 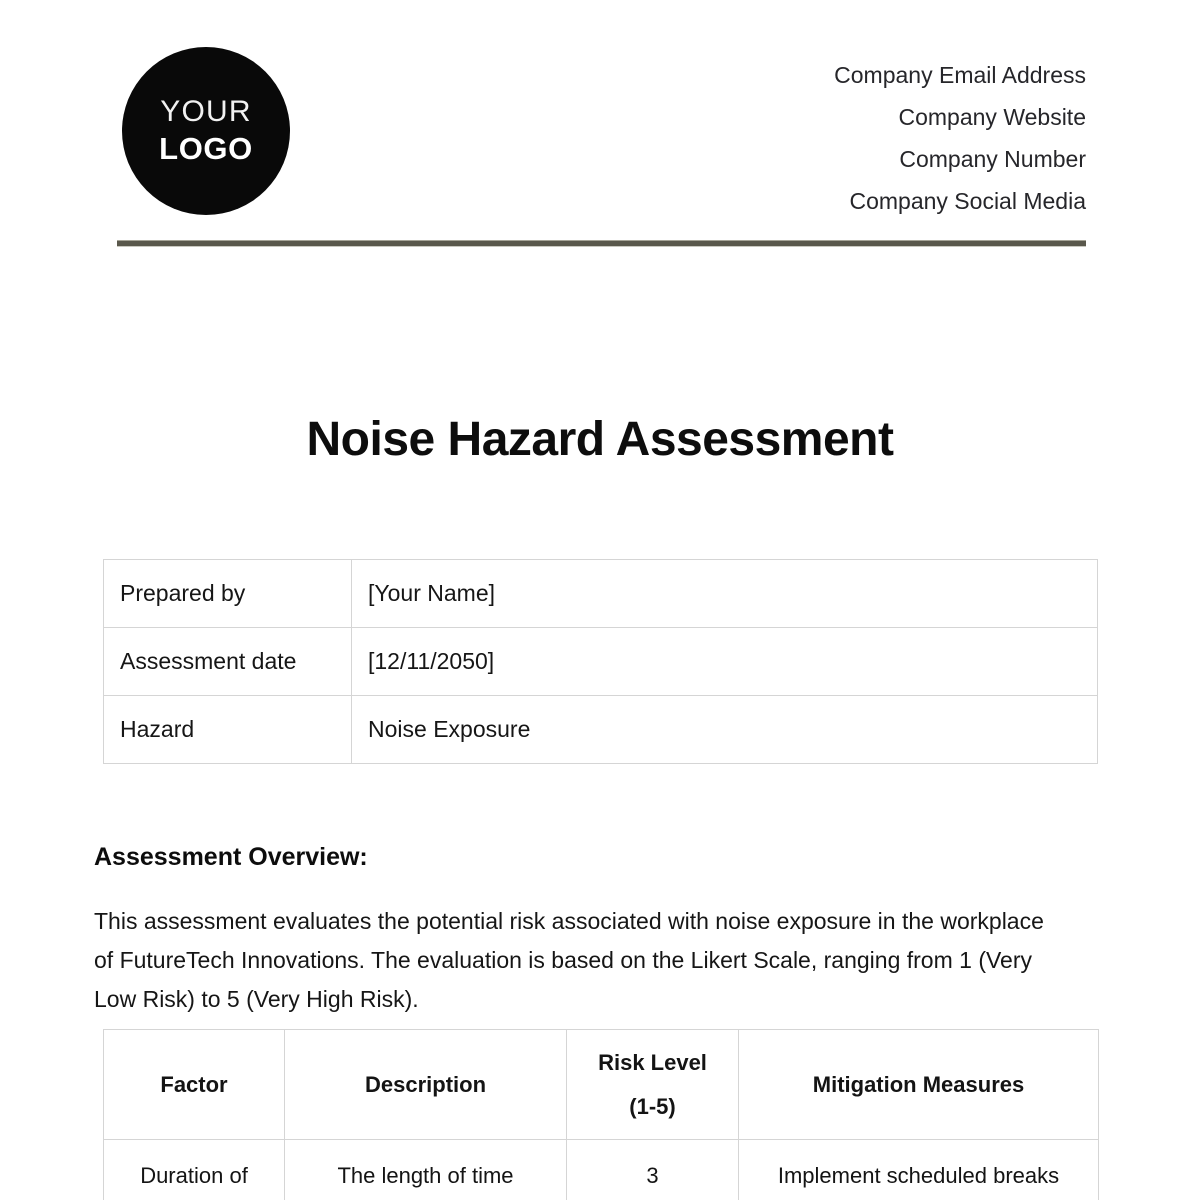 I want to click on cell-risk-level: 3, so click(x=652, y=1169).